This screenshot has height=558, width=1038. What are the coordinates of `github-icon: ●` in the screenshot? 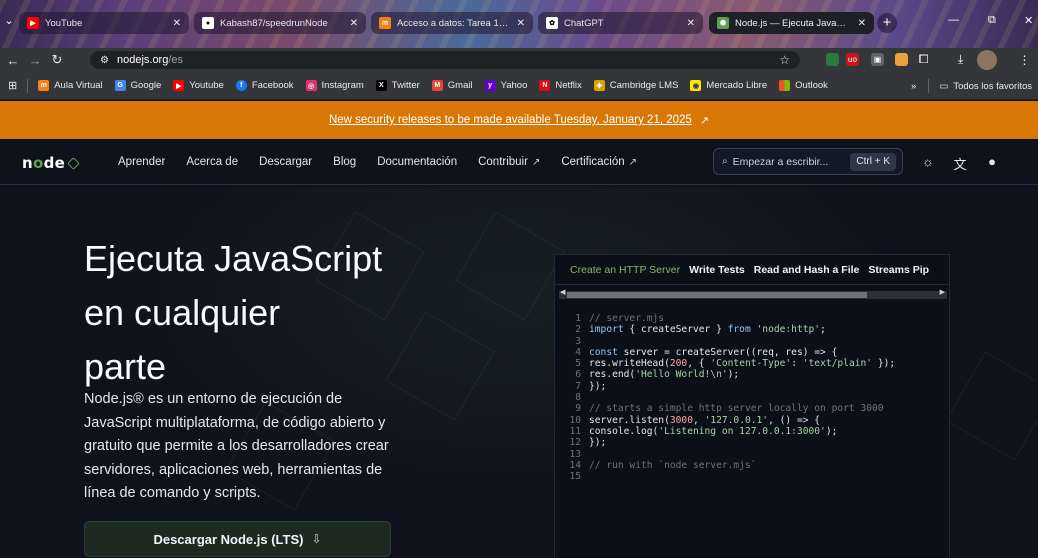 It's located at (992, 161).